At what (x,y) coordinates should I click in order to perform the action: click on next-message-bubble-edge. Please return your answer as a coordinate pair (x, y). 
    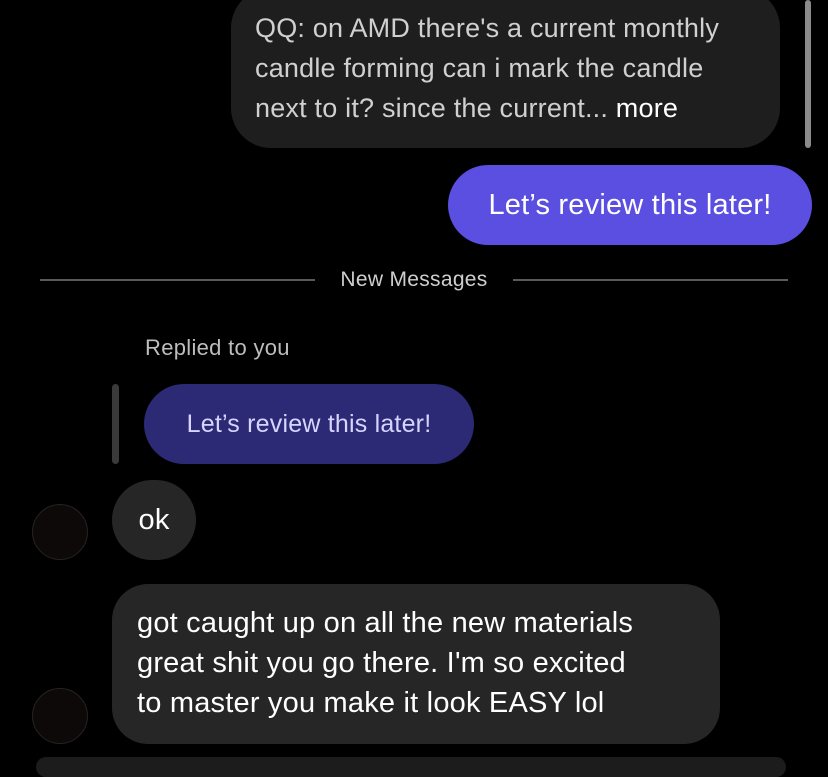
    Looking at the image, I should click on (411, 767).